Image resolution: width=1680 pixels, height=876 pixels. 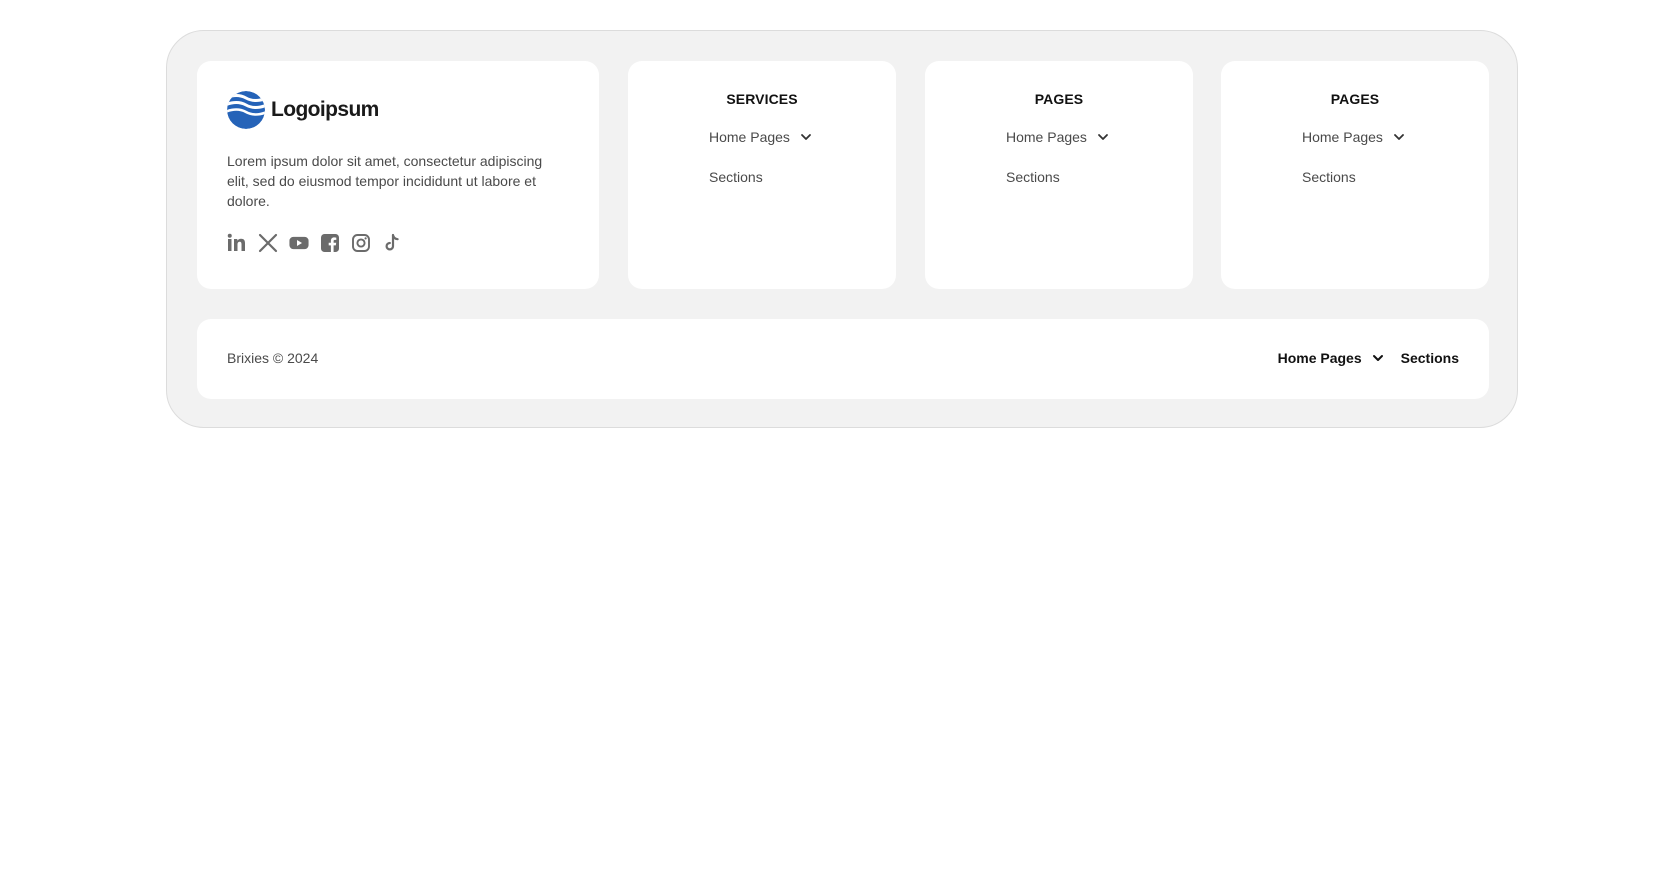 I want to click on bottom-nav: Home Pages Sections, so click(x=1368, y=358).